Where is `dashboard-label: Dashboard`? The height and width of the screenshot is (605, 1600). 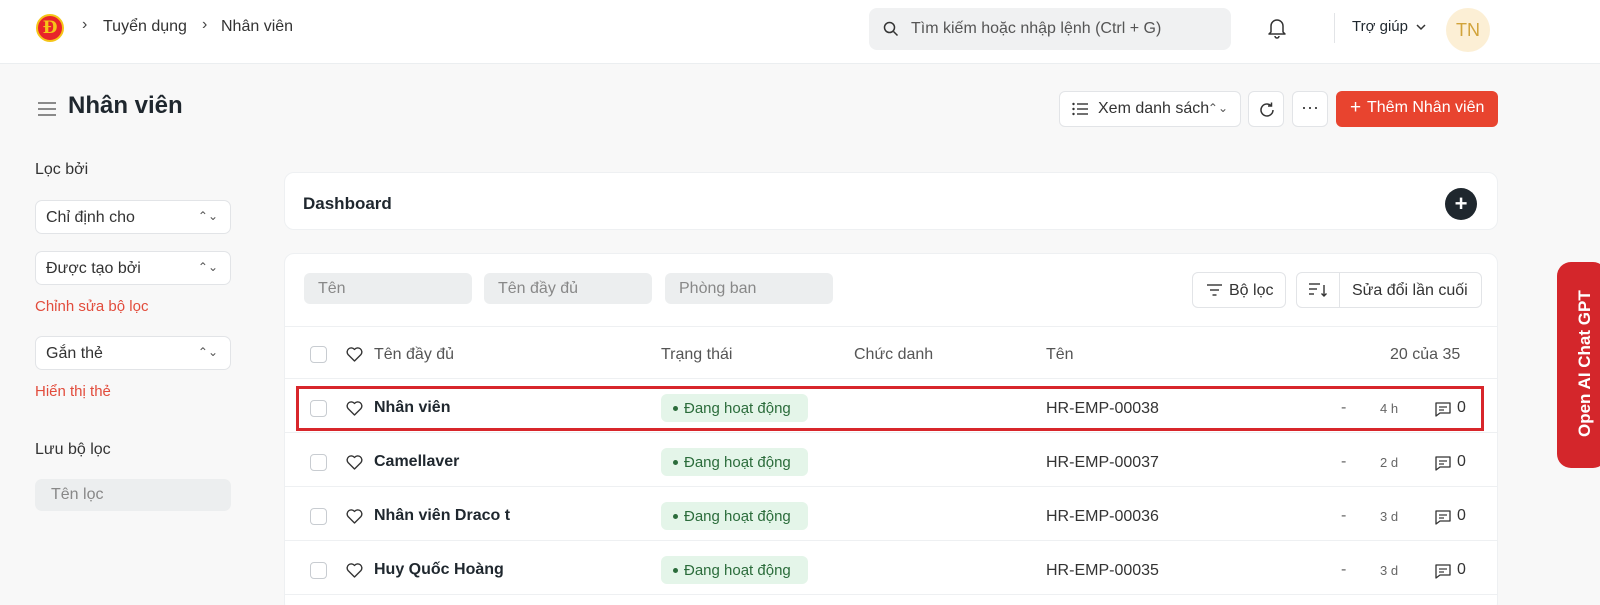 dashboard-label: Dashboard is located at coordinates (347, 203).